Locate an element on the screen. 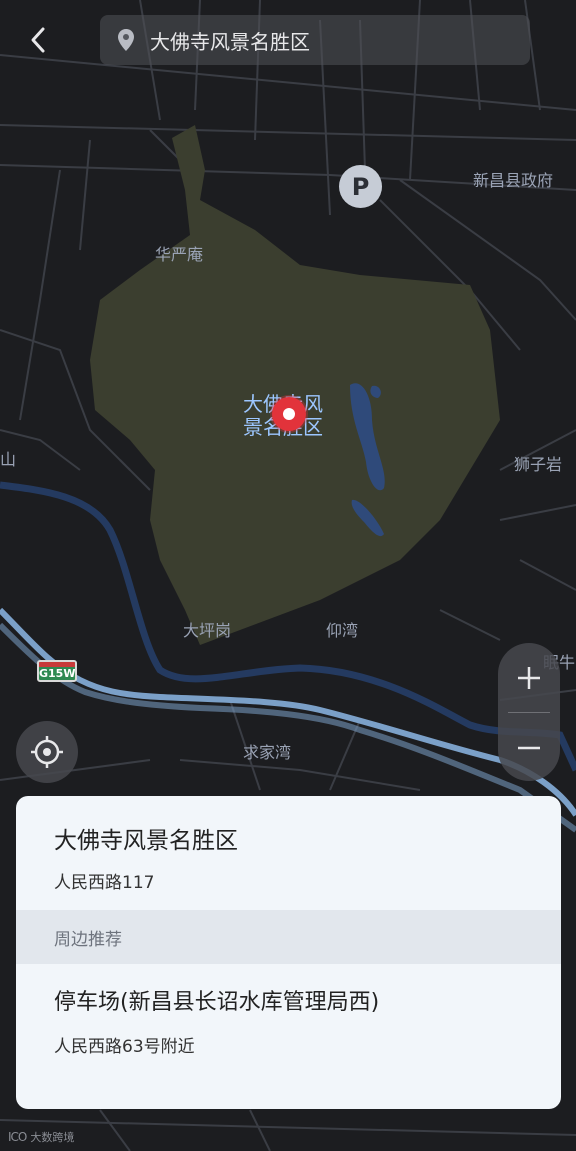 This screenshot has height=1151, width=576. selected-location-pin is located at coordinates (289, 414).